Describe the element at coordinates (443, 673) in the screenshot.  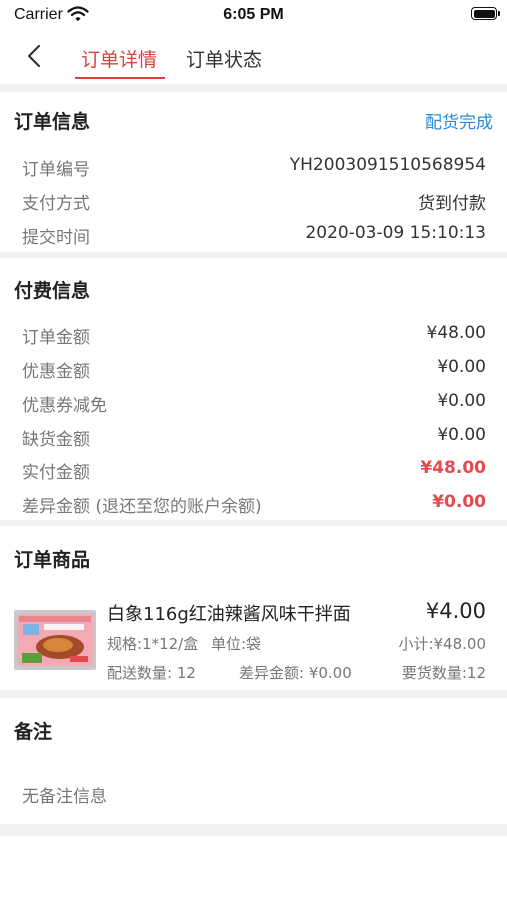
I see `required-quantity: 要货数量:12` at that location.